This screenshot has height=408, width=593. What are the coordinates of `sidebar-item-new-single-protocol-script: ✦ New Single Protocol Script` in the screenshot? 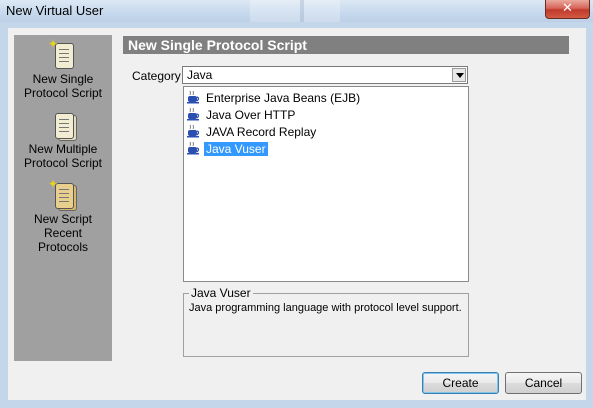 It's located at (63, 69).